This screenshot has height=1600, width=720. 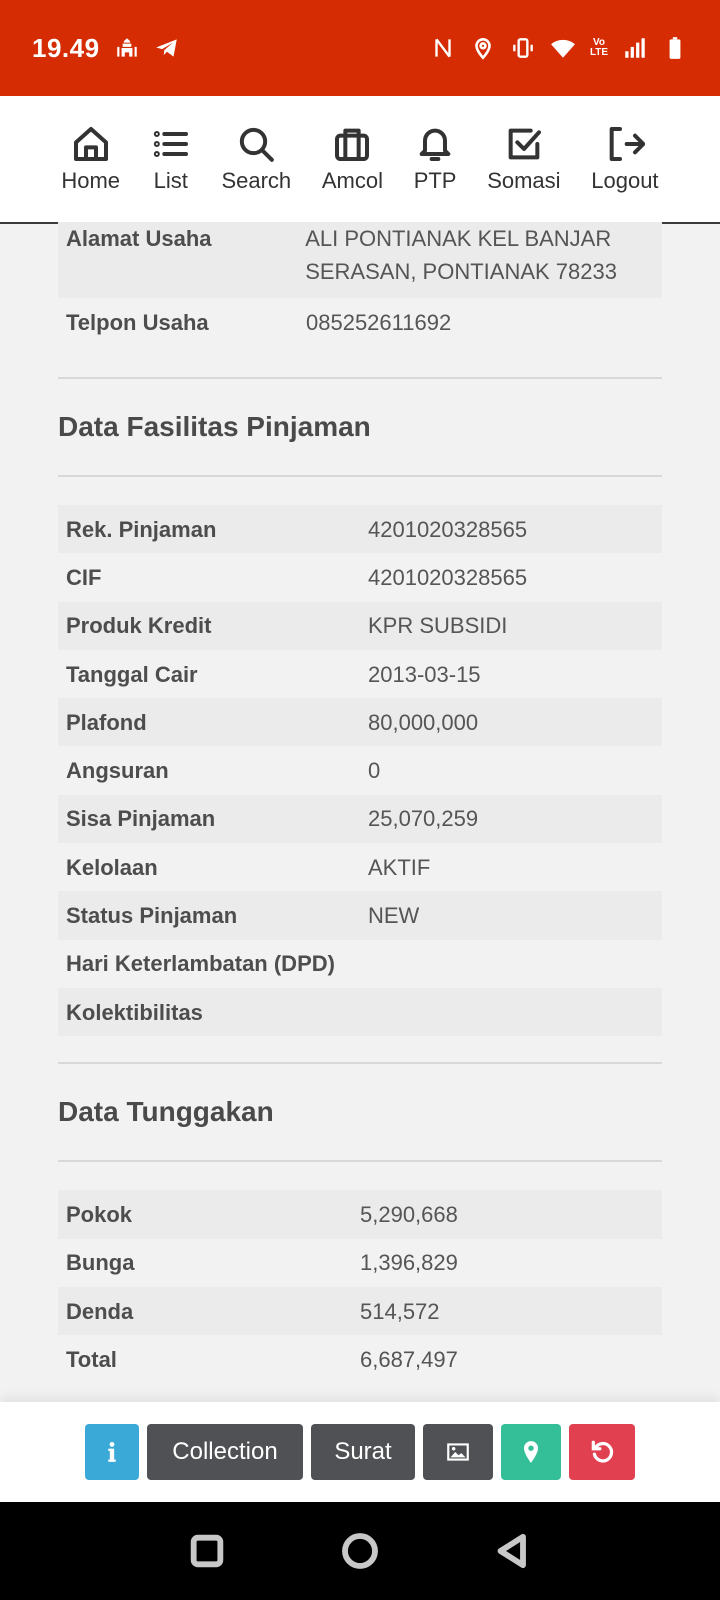 I want to click on nav-list: List, so click(x=171, y=159).